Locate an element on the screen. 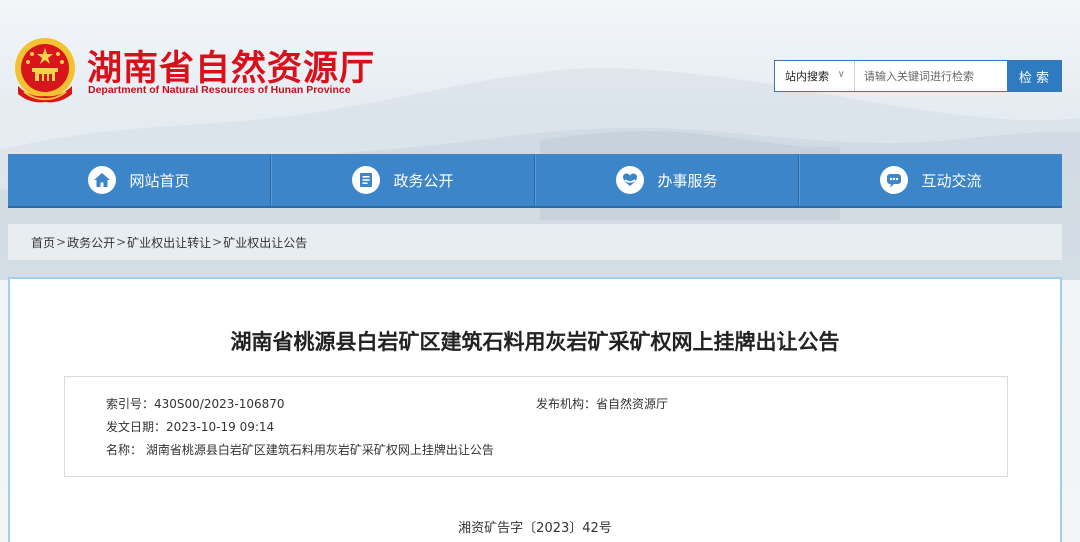 The width and height of the screenshot is (1080, 542). search-bar: 站内搜索 ∨ 检 索 is located at coordinates (918, 76).